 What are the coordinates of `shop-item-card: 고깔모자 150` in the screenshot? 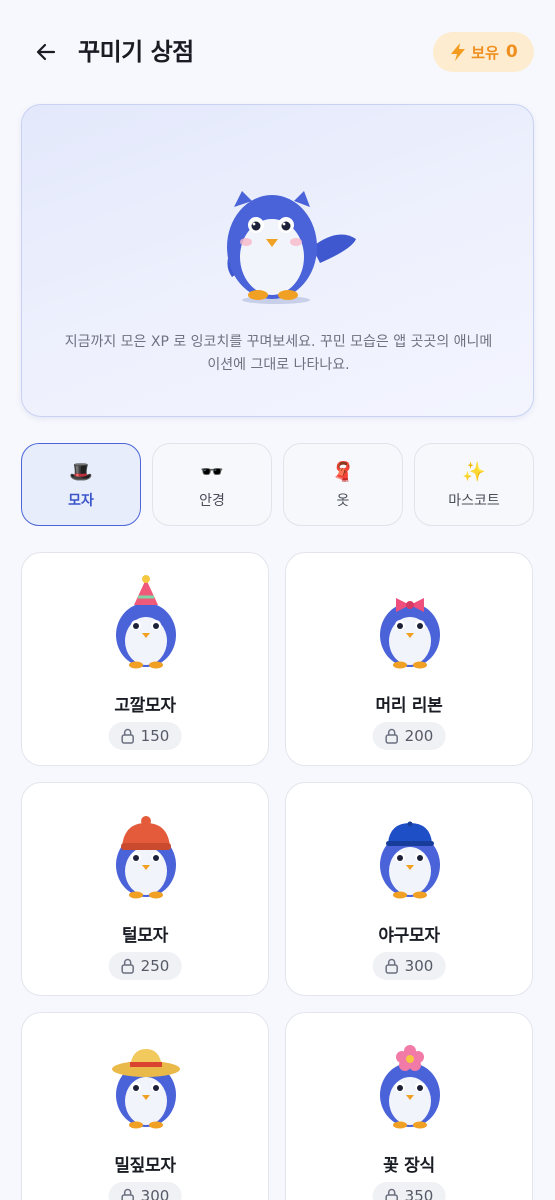 It's located at (145, 659).